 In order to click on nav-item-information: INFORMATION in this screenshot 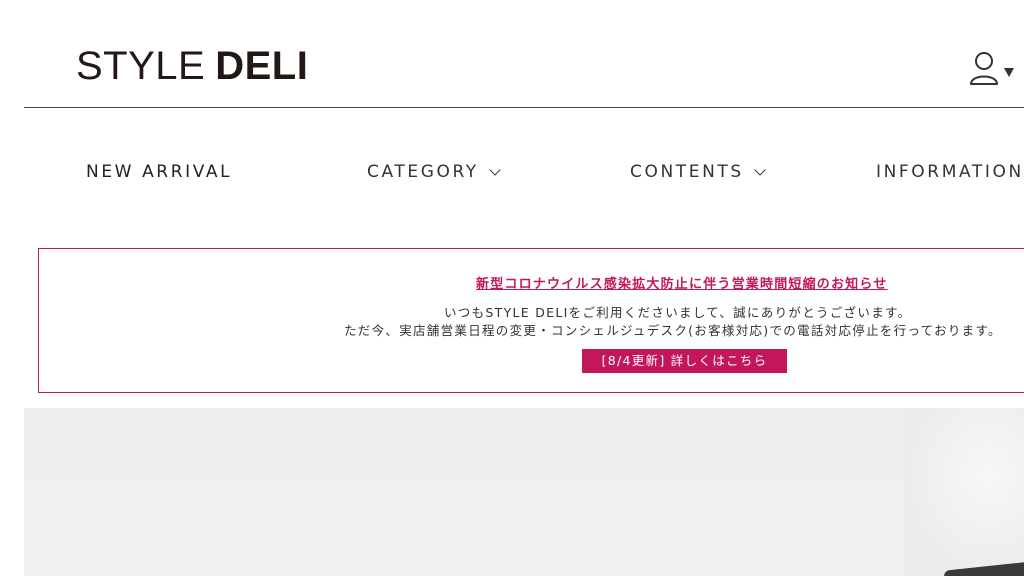, I will do `click(950, 172)`.